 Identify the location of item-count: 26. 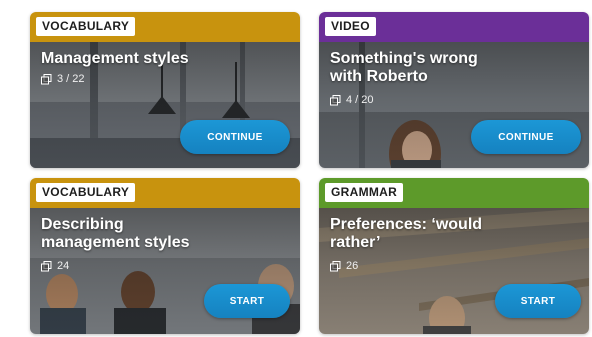
(344, 266).